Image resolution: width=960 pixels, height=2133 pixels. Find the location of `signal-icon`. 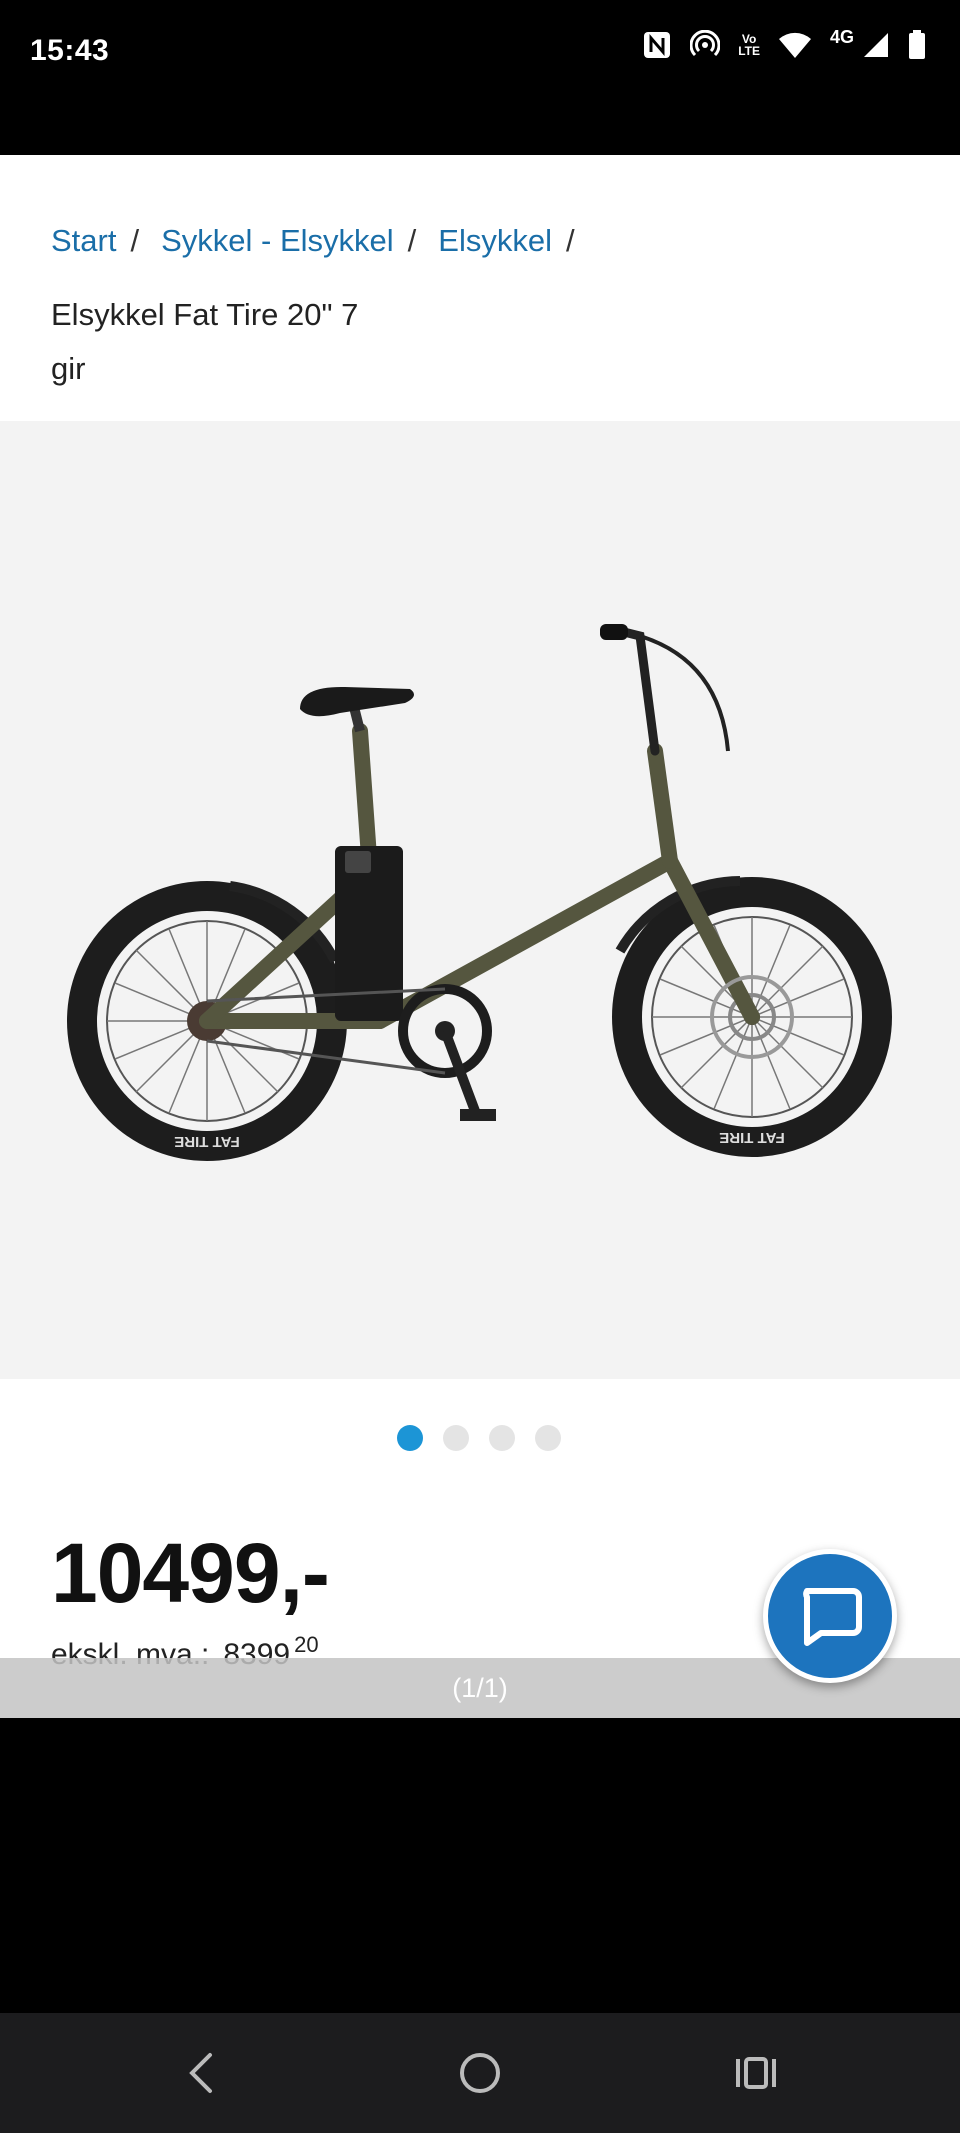

signal-icon is located at coordinates (876, 45).